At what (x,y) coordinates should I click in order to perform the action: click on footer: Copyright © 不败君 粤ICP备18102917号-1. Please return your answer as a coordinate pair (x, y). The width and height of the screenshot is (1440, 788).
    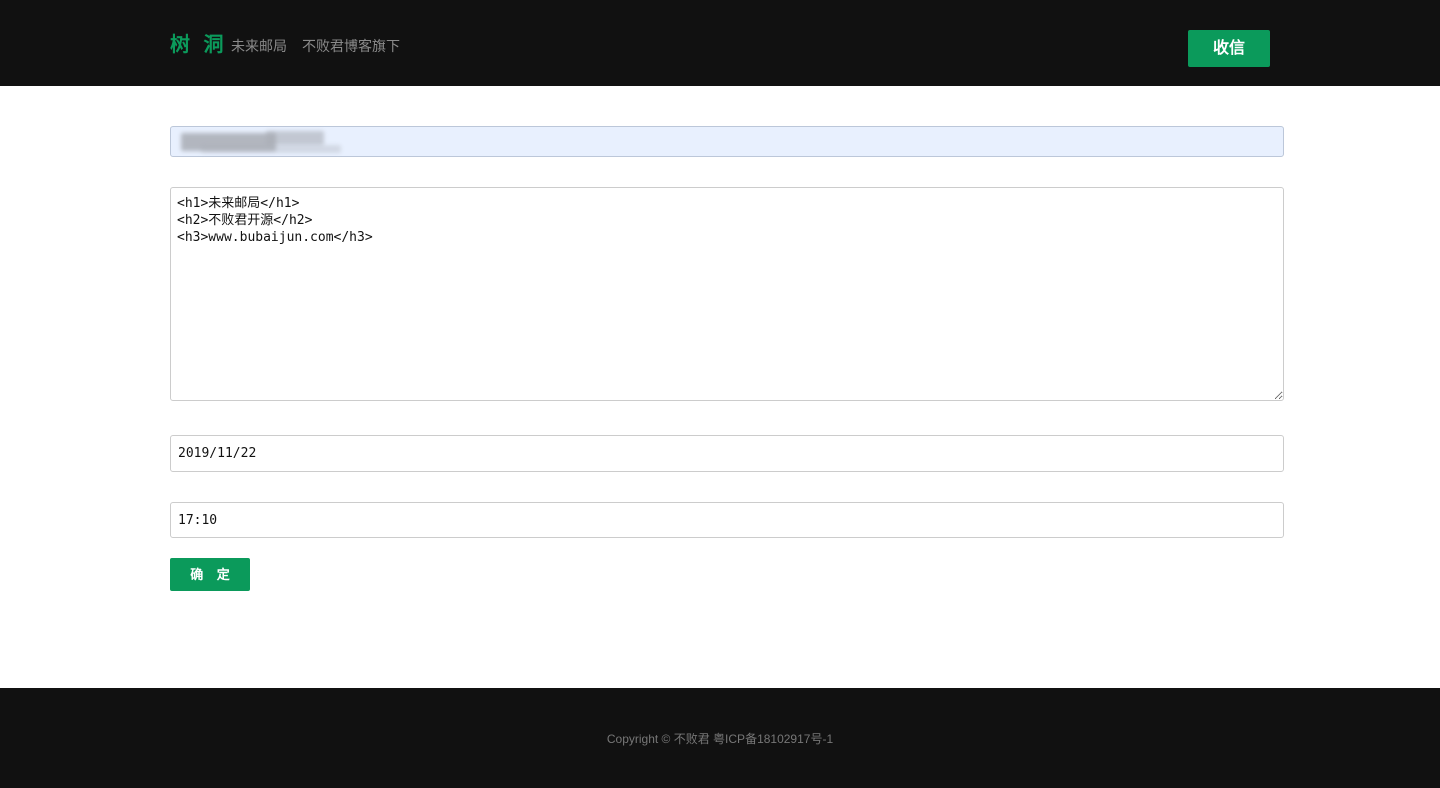
    Looking at the image, I should click on (720, 738).